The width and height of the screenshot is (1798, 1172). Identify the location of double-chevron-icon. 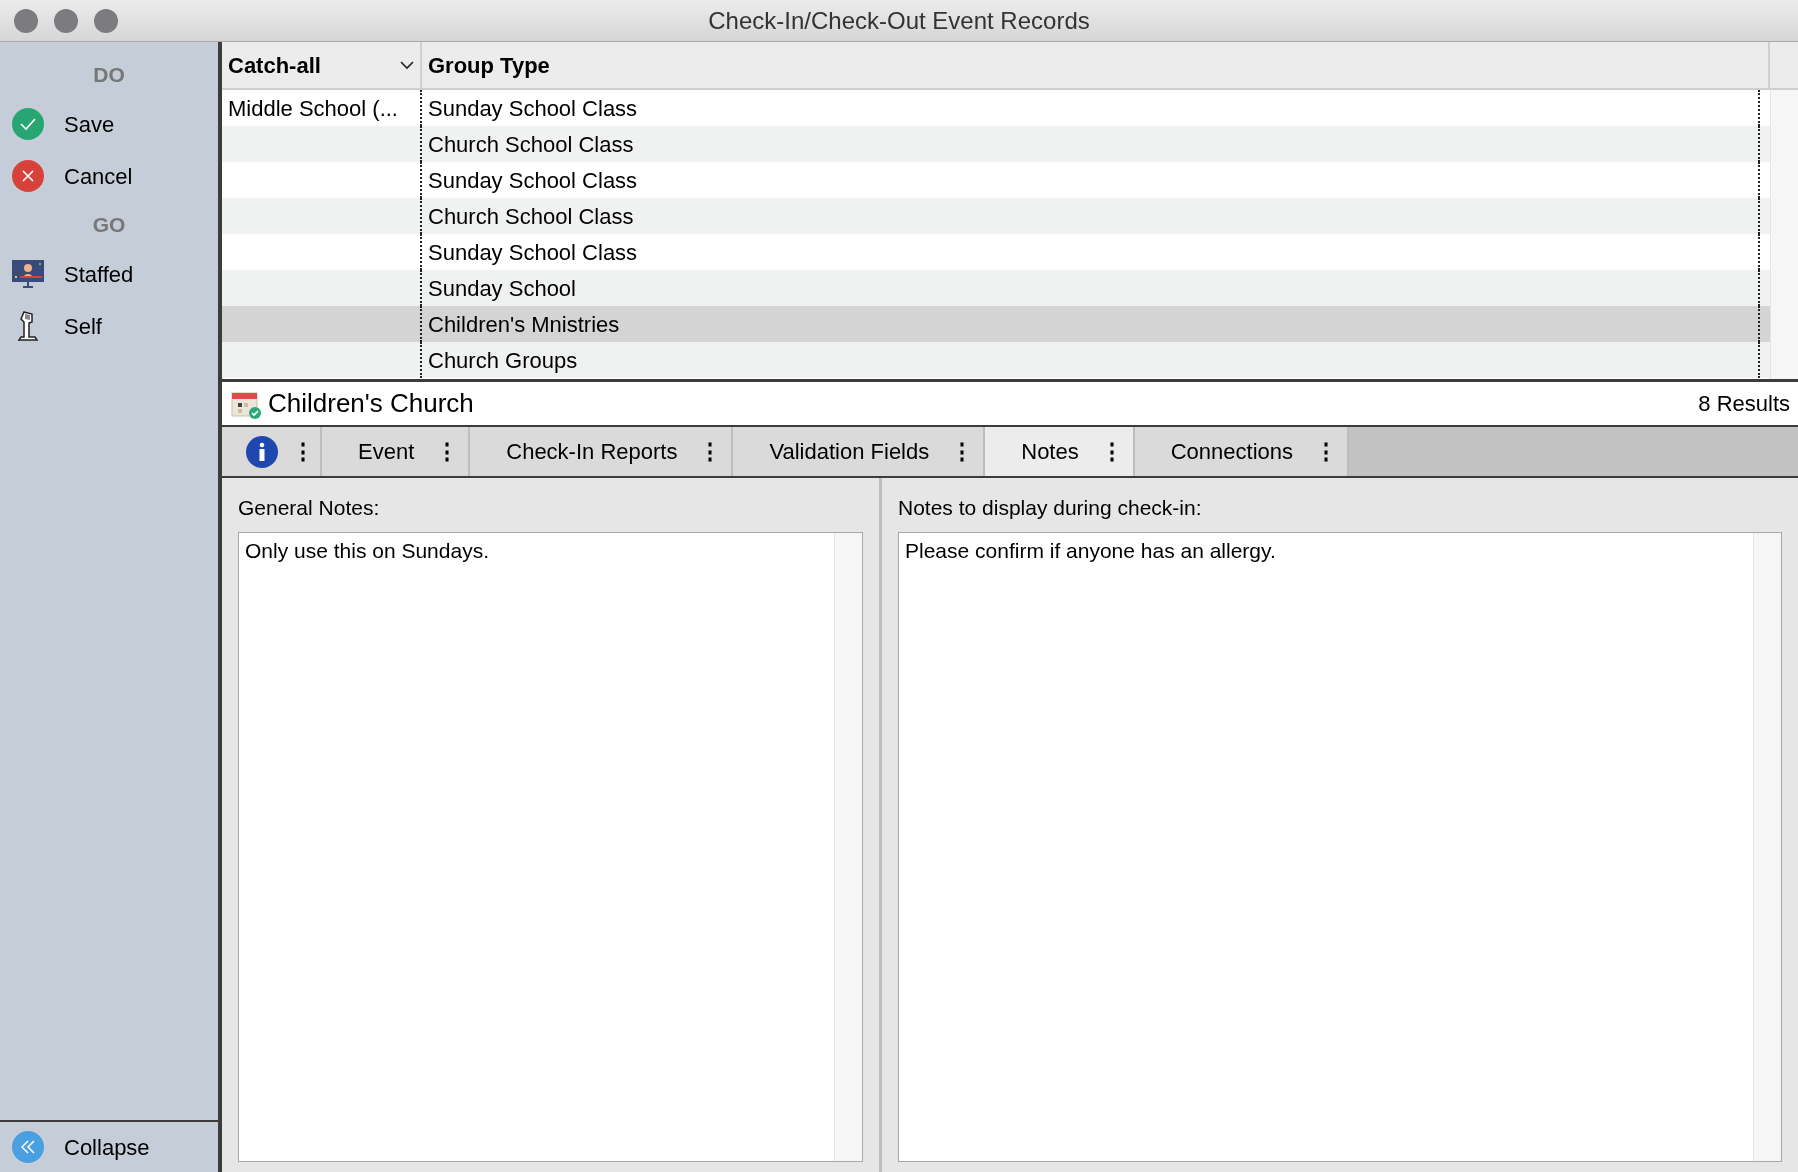
(28, 1147).